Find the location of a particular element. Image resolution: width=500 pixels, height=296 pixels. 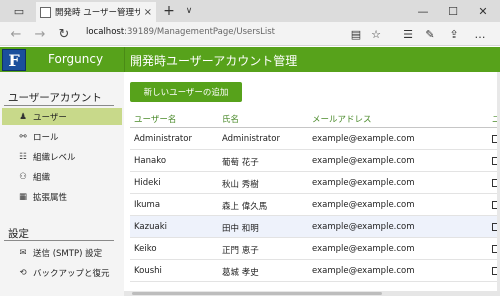

sidebar-item-roles: ⚯ ロール is located at coordinates (62, 136).